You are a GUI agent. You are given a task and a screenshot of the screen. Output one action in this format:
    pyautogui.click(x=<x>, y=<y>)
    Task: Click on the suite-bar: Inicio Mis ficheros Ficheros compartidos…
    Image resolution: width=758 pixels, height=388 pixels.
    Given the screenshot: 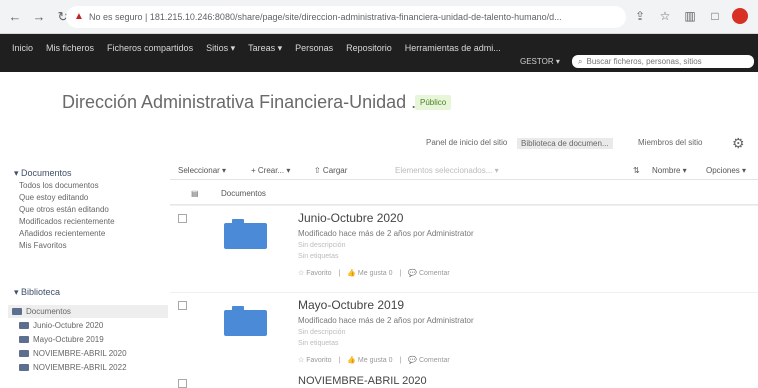 What is the action you would take?
    pyautogui.click(x=379, y=53)
    